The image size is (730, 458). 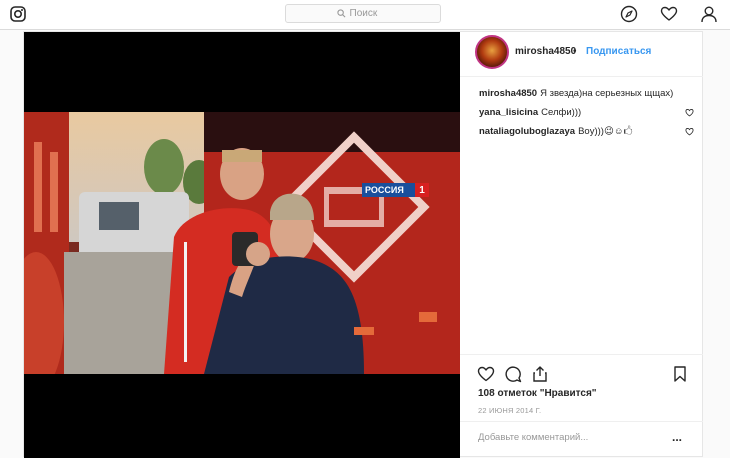 What do you see at coordinates (561, 112) in the screenshot?
I see `comment-text: Селфи)))` at bounding box center [561, 112].